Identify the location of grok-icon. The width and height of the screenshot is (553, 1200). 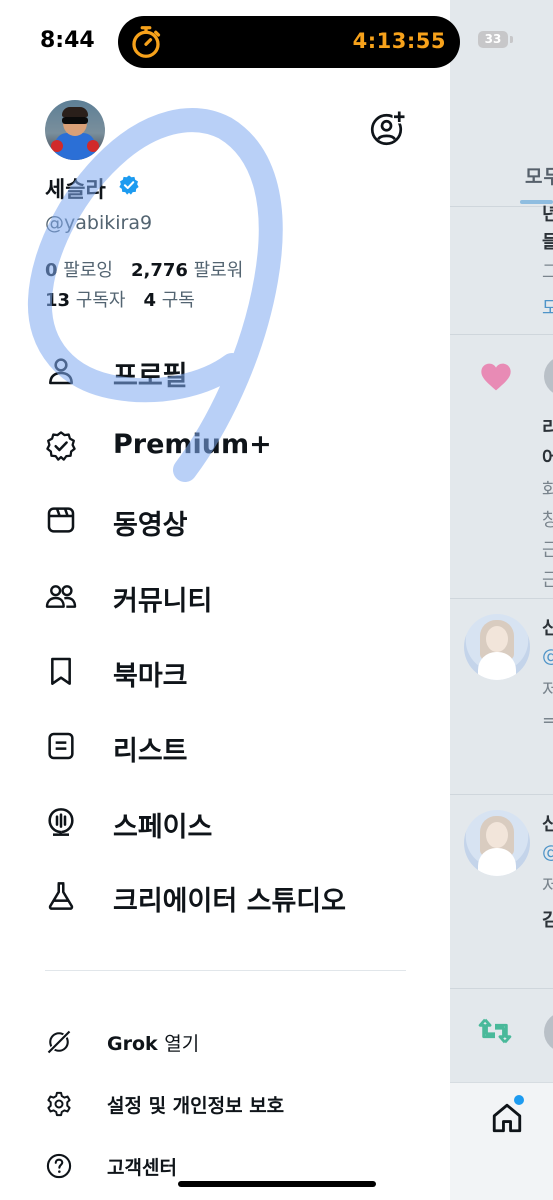
(59, 1042).